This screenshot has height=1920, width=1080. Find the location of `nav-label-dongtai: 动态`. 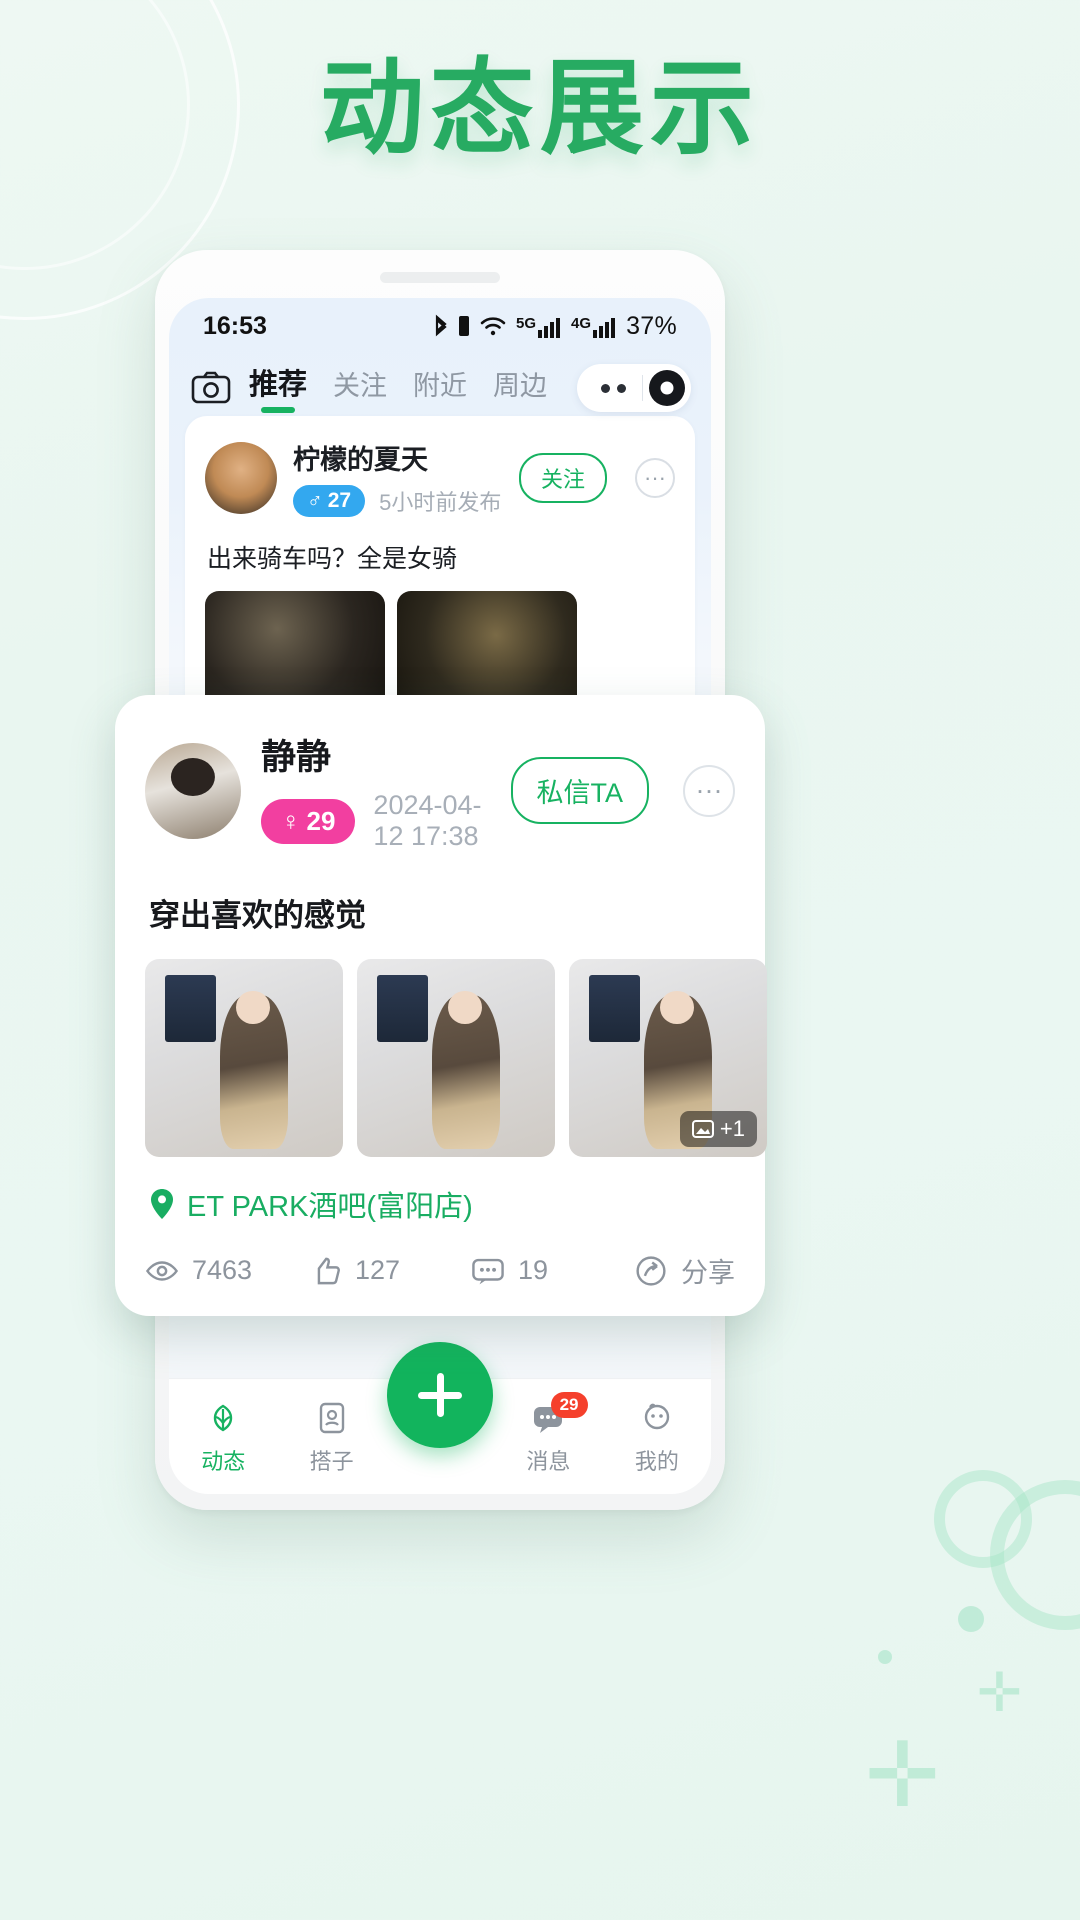

nav-label-dongtai: 动态 is located at coordinates (223, 1461).